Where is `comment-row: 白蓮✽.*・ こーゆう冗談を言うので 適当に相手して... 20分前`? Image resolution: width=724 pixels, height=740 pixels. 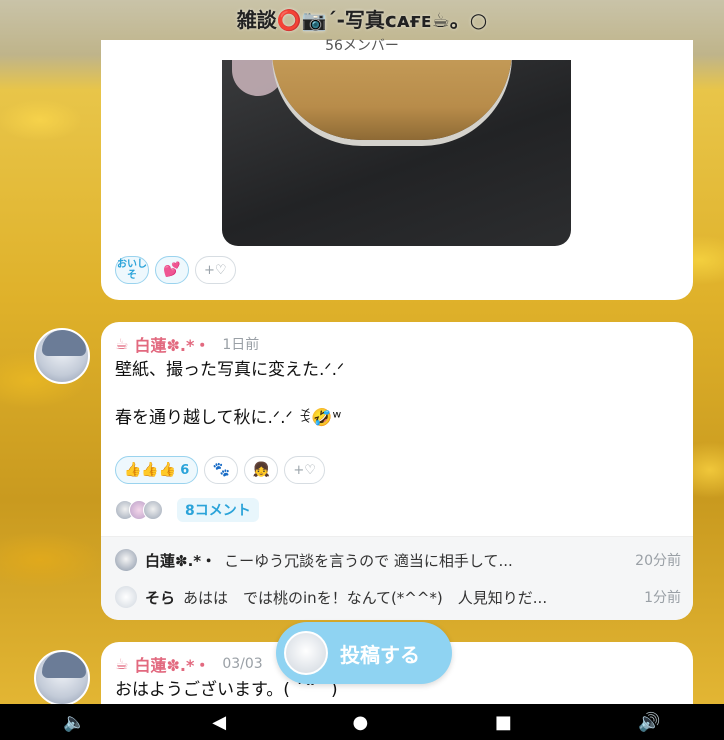
comment-row: 白蓮✽.*・ こーゆう冗談を言うので 適当に相手して... 20分前 is located at coordinates (398, 560).